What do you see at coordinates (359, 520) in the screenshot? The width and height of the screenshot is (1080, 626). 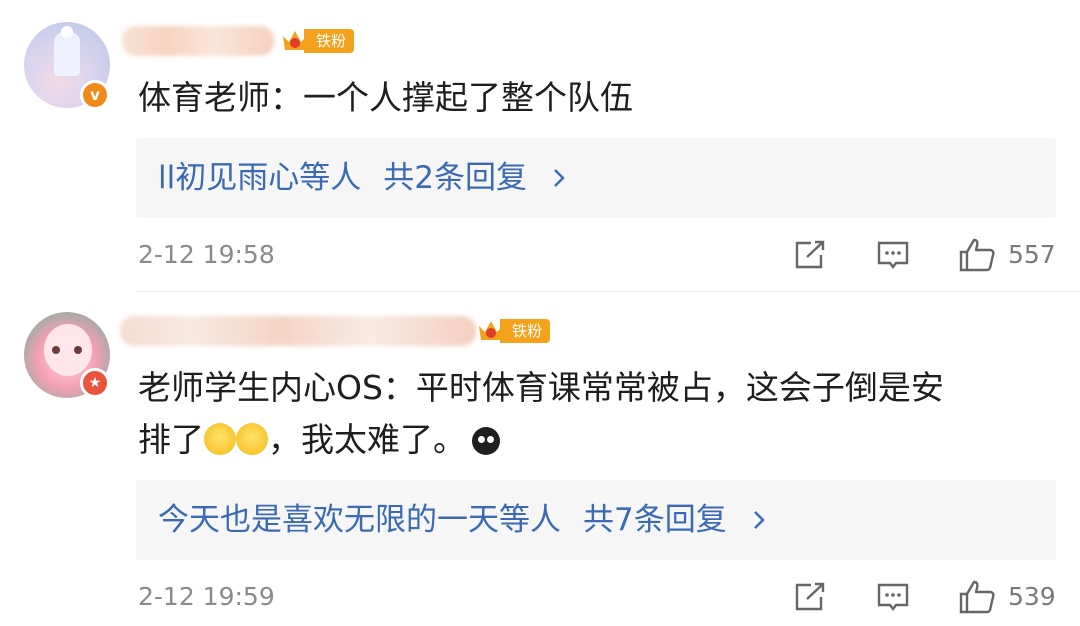 I see `replies-who: 今天也是喜欢无限的一天等人` at bounding box center [359, 520].